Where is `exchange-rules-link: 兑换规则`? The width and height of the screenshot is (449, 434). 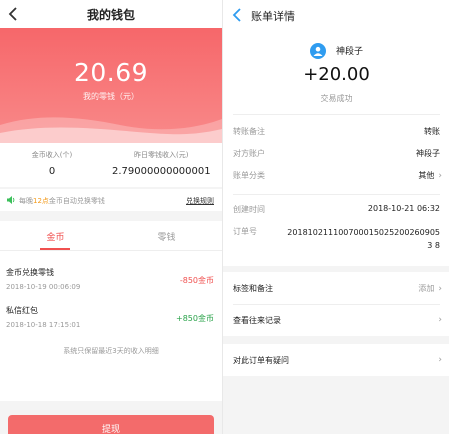
exchange-rules-link: 兑换规则 is located at coordinates (200, 201).